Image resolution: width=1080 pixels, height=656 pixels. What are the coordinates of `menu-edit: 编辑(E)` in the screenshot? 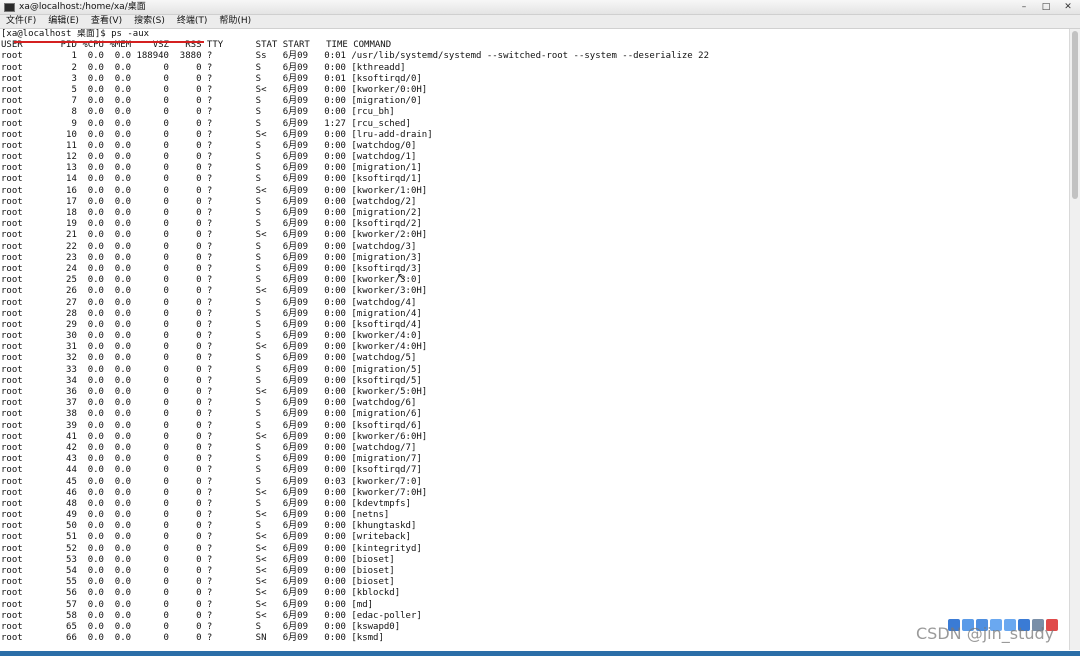 It's located at (63, 21).